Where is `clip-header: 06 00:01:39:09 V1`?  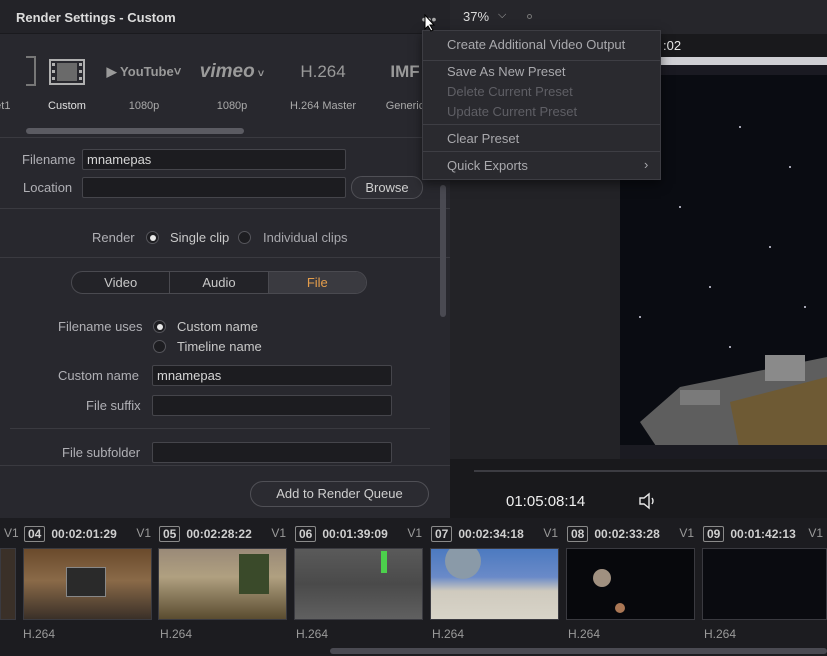
clip-header: 06 00:01:39:09 V1 is located at coordinates (358, 535).